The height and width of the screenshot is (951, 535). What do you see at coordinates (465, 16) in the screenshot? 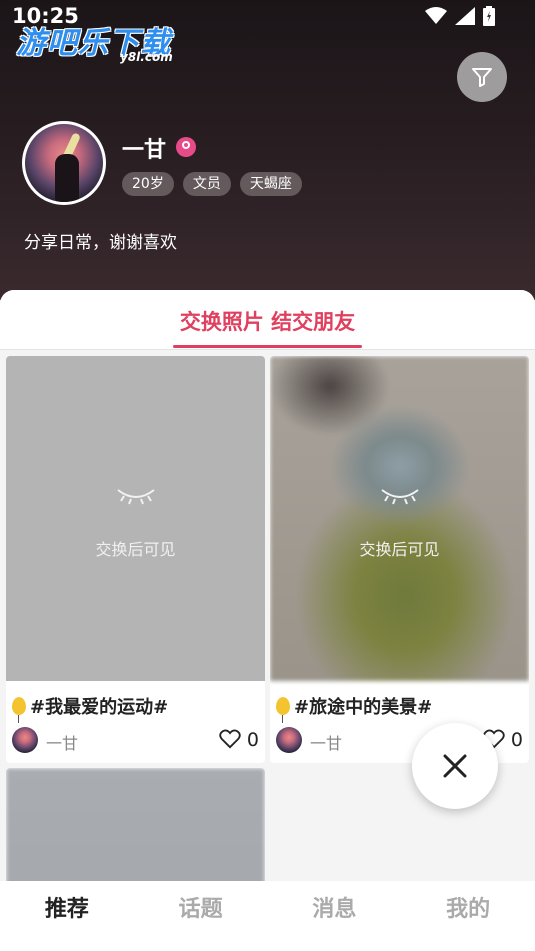
I see `signal-icon` at bounding box center [465, 16].